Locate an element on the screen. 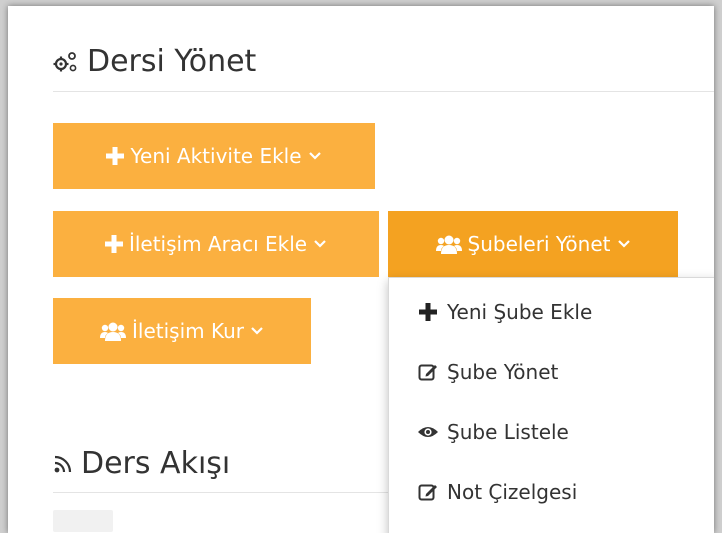  course-feed-title: Ders Akışı is located at coordinates (156, 463).